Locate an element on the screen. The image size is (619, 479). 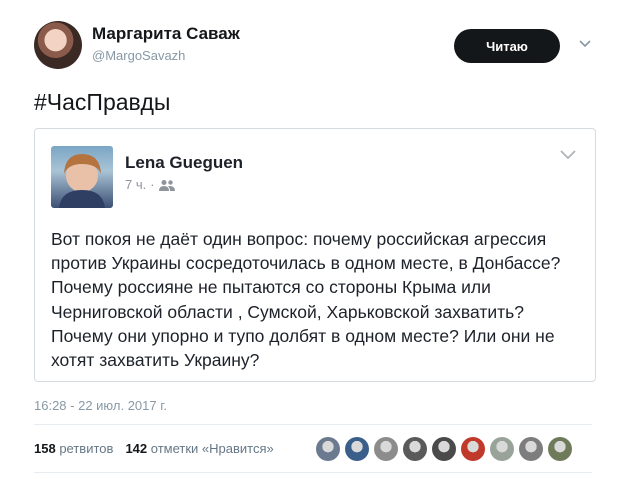
retweets-count: 158 is located at coordinates (45, 448).